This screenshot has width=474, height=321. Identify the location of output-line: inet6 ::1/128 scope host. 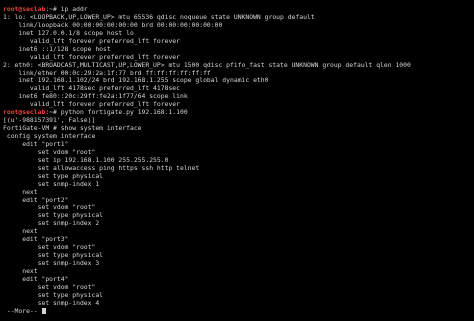
(237, 50).